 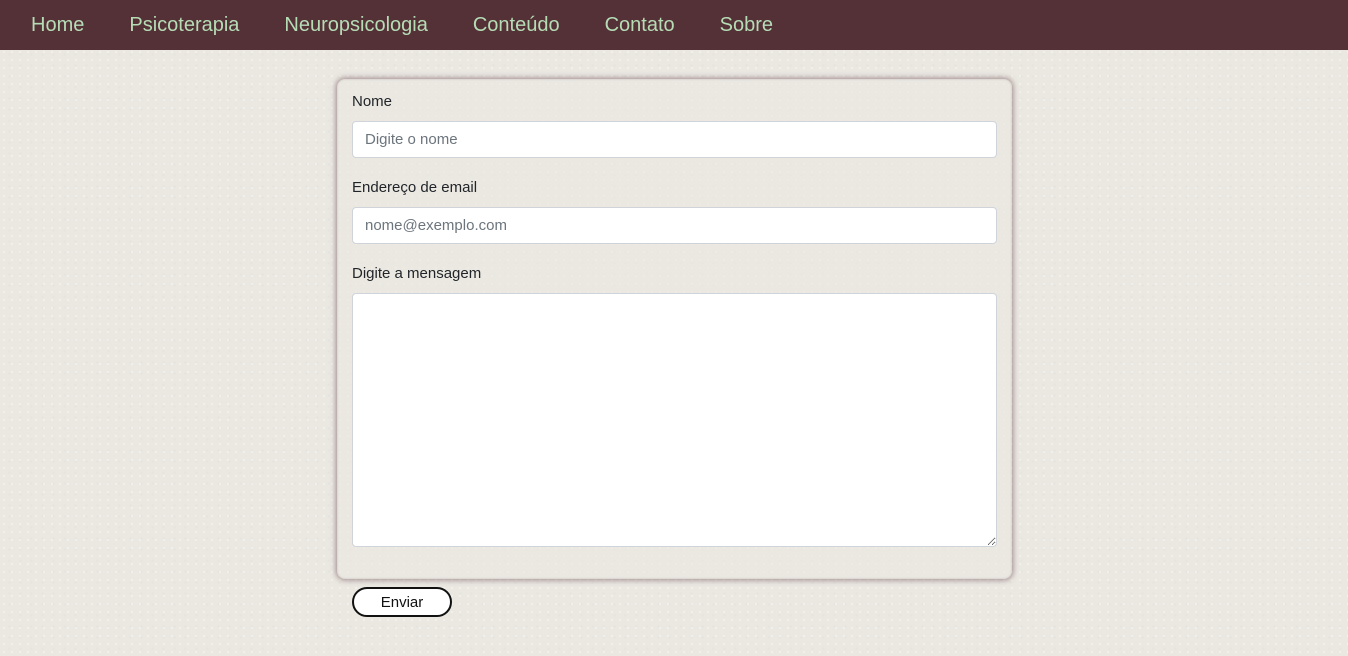 I want to click on nav-link-conteudo: Conteúdo, so click(x=516, y=25).